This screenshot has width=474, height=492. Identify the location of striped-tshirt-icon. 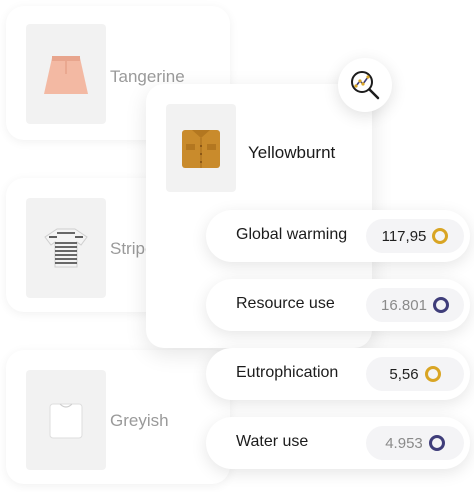
(66, 248).